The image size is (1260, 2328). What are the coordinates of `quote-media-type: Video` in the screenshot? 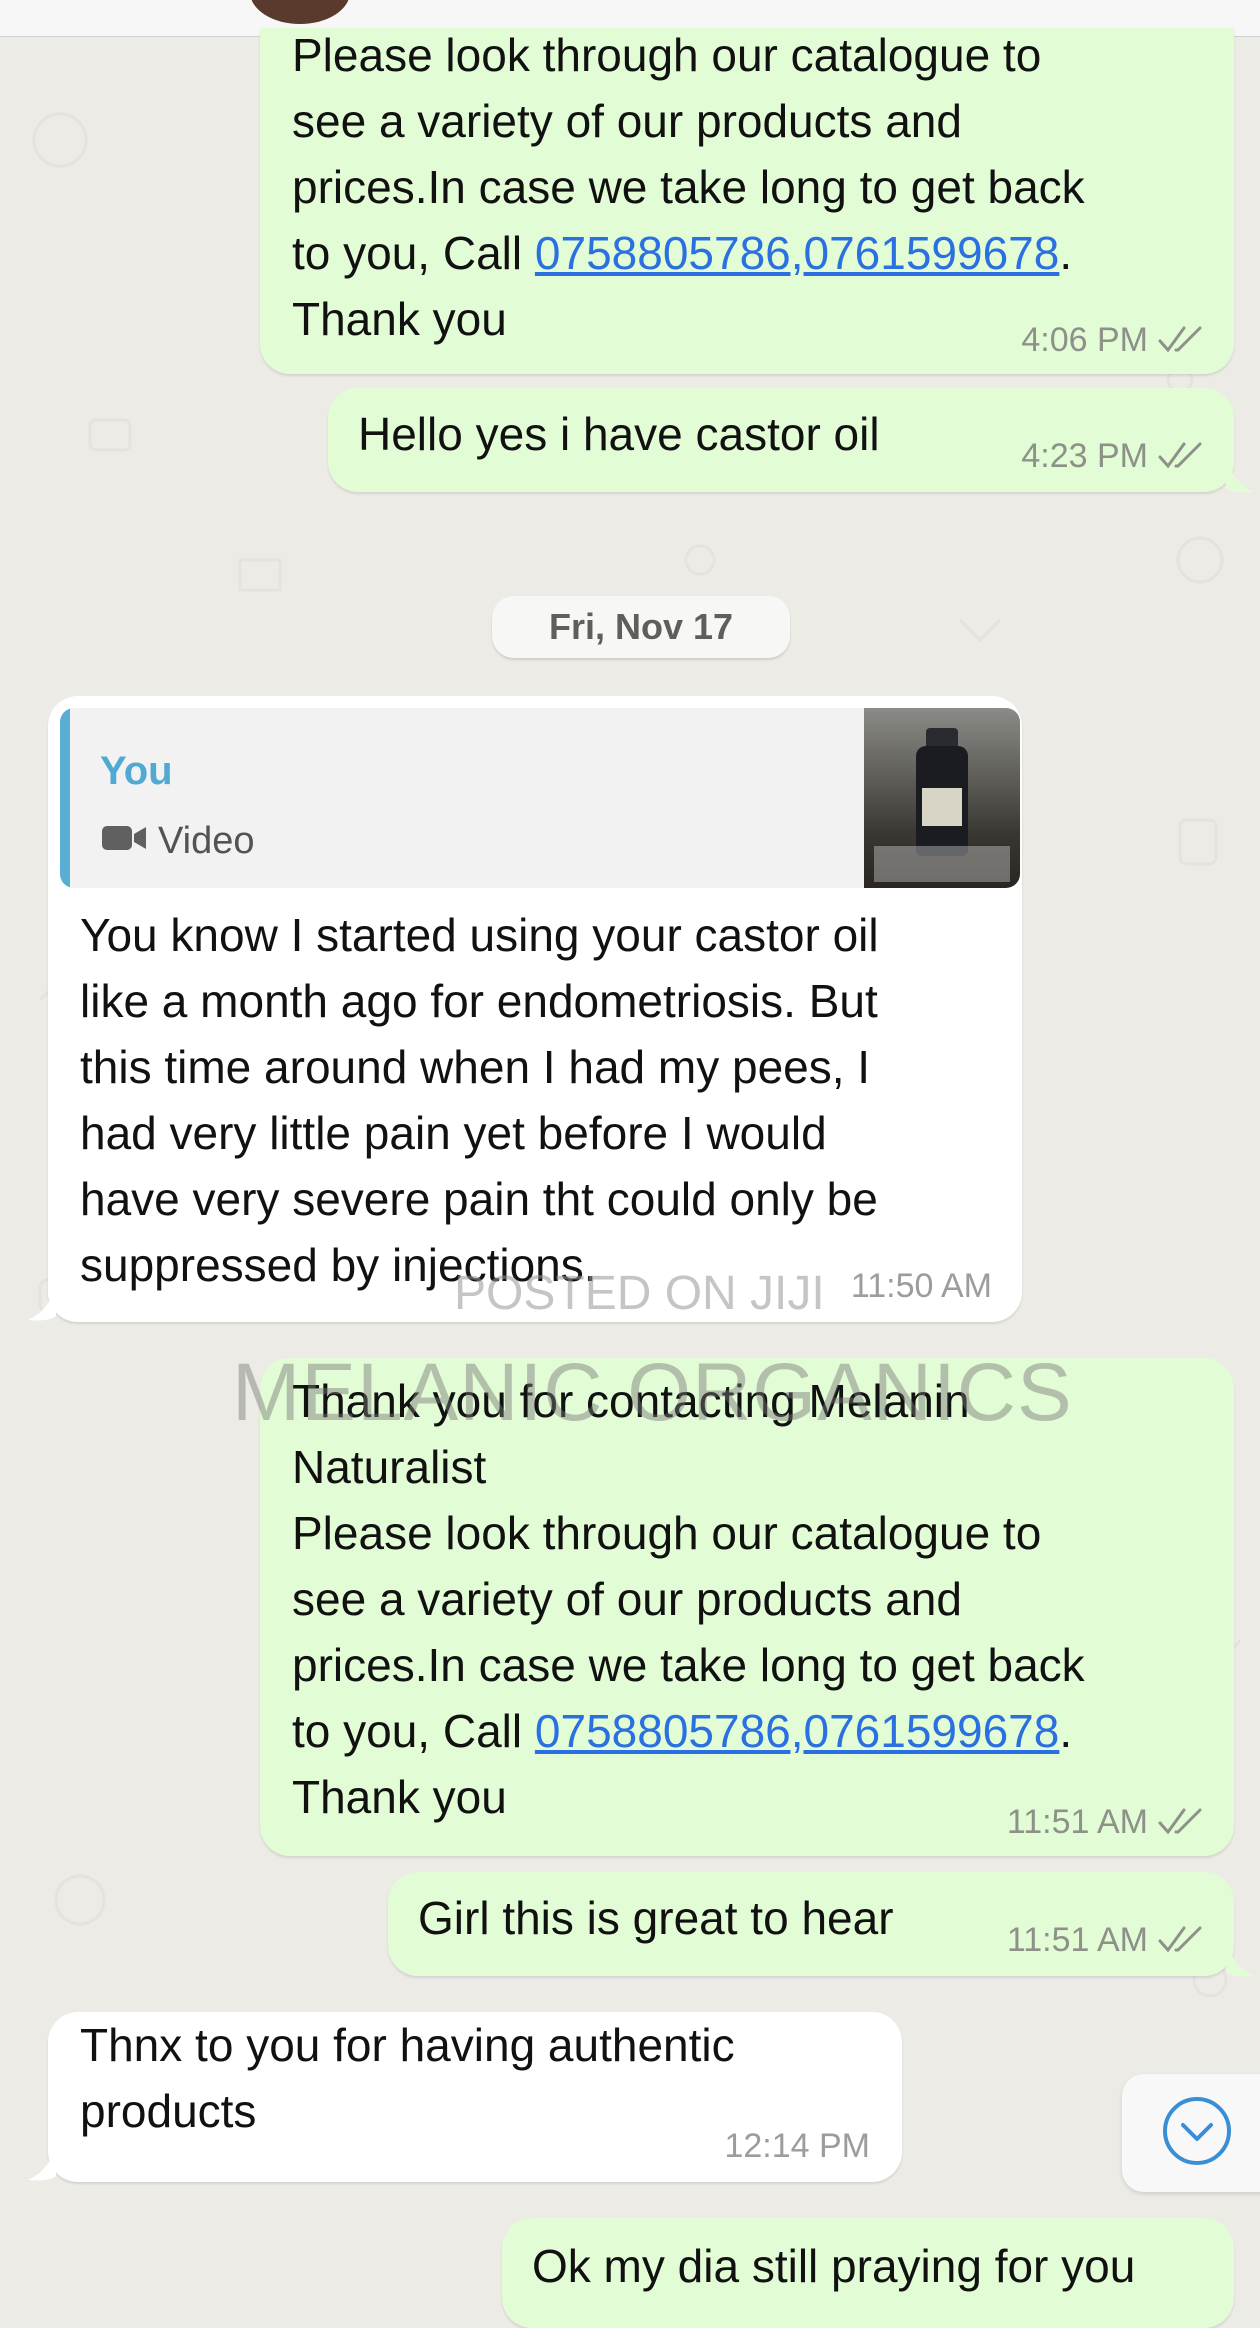 It's located at (177, 841).